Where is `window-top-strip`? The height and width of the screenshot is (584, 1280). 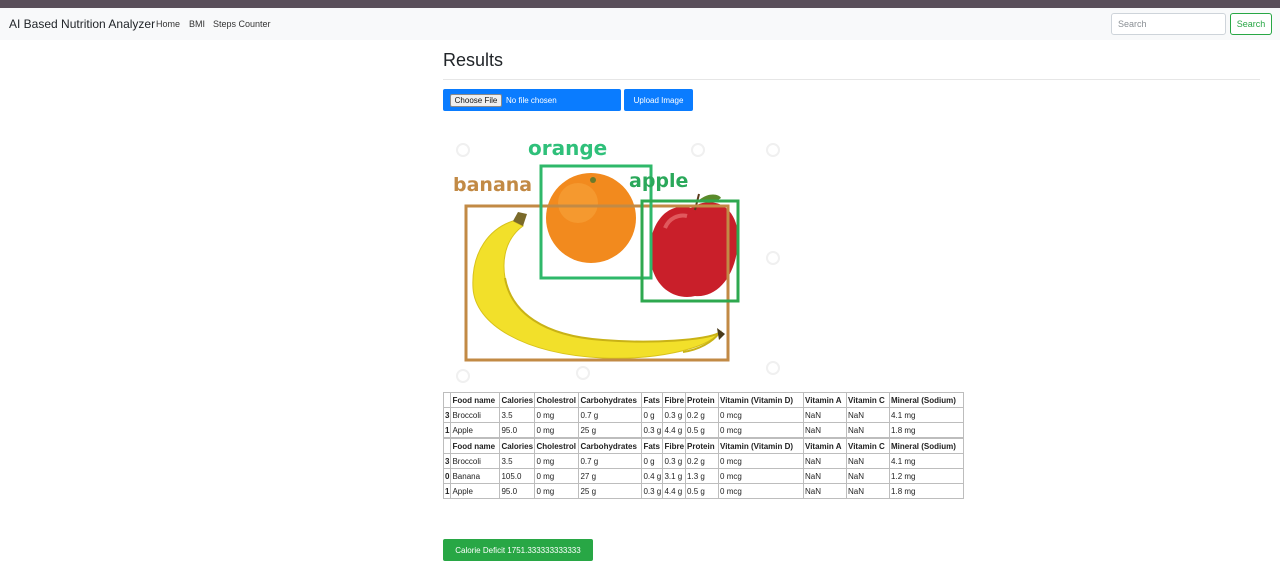 window-top-strip is located at coordinates (640, 4).